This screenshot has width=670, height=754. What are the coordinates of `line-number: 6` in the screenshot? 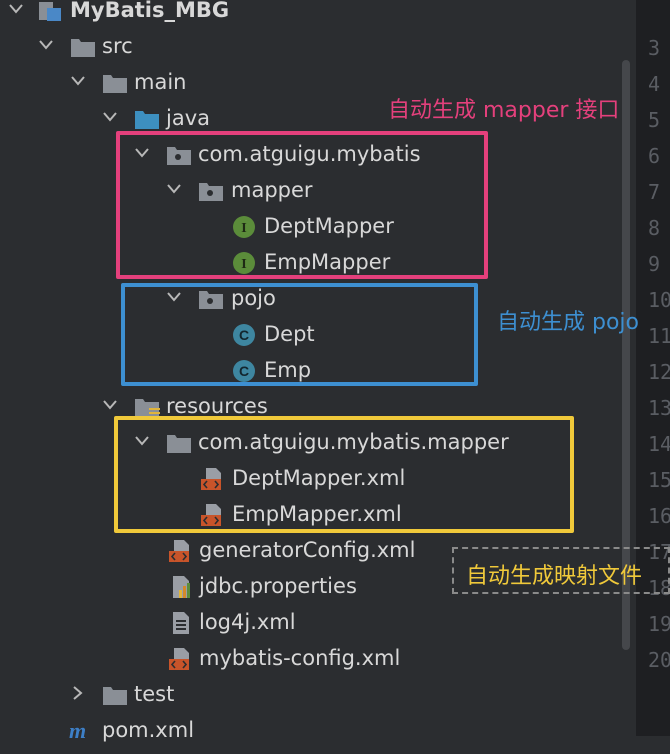 It's located at (654, 156).